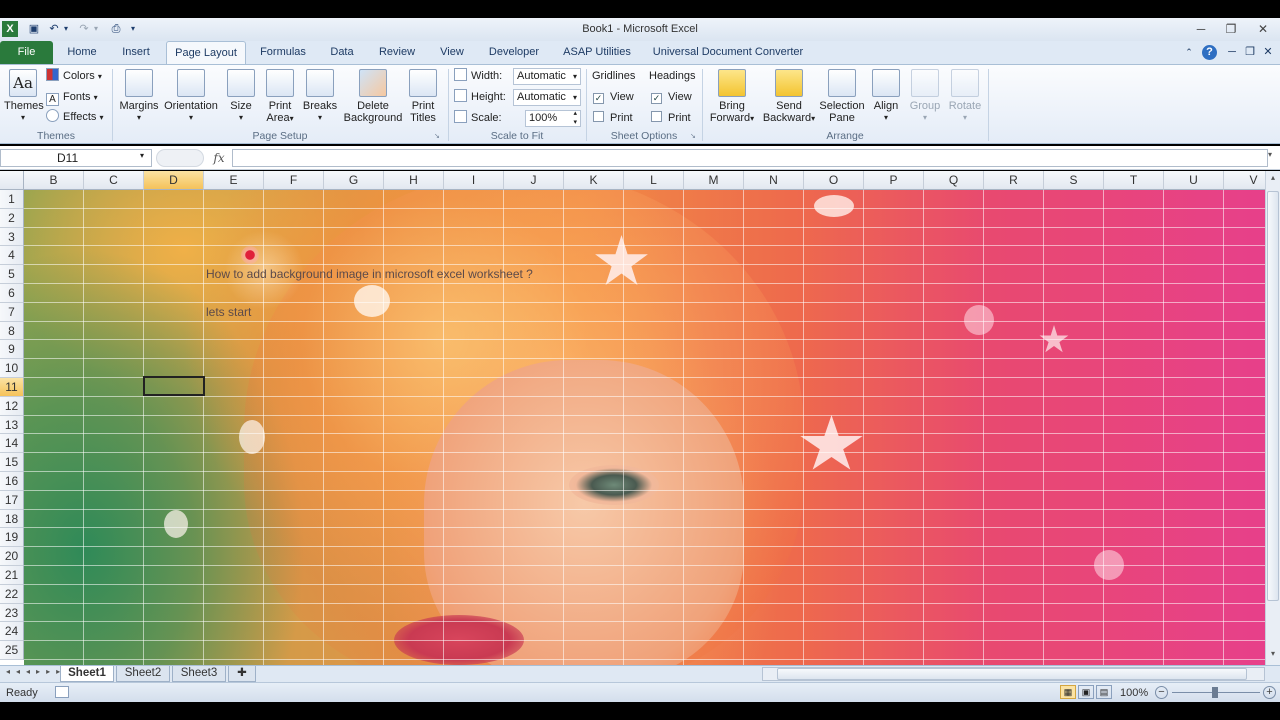  What do you see at coordinates (12, 218) in the screenshot?
I see `row-header-2: 2` at bounding box center [12, 218].